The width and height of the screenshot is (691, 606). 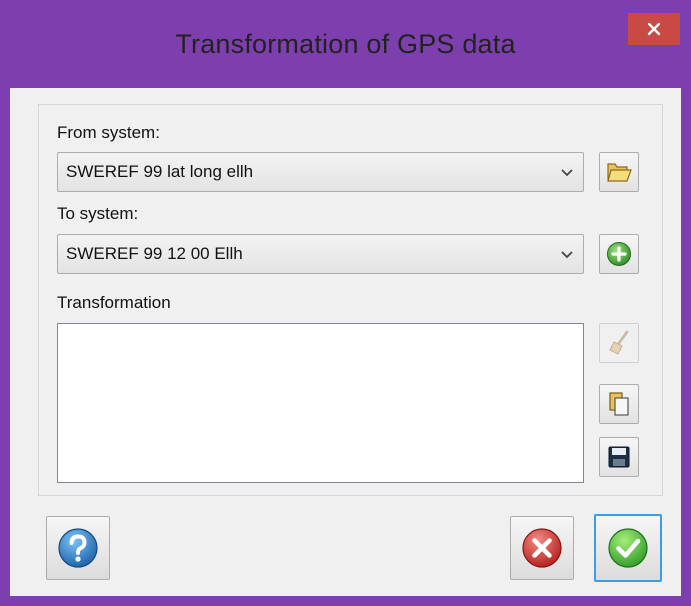 I want to click on from-system-value: SWEREF 99 lat long ellh, so click(x=160, y=171).